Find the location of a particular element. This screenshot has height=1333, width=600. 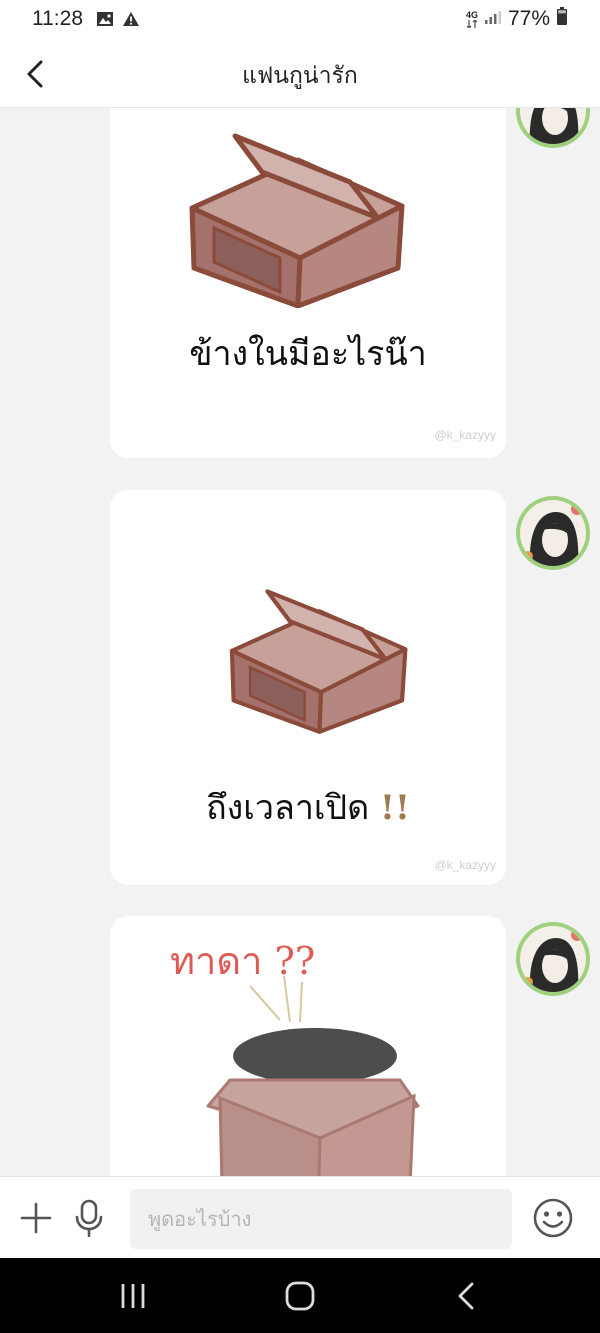

status-time: 11:28 is located at coordinates (57, 18).